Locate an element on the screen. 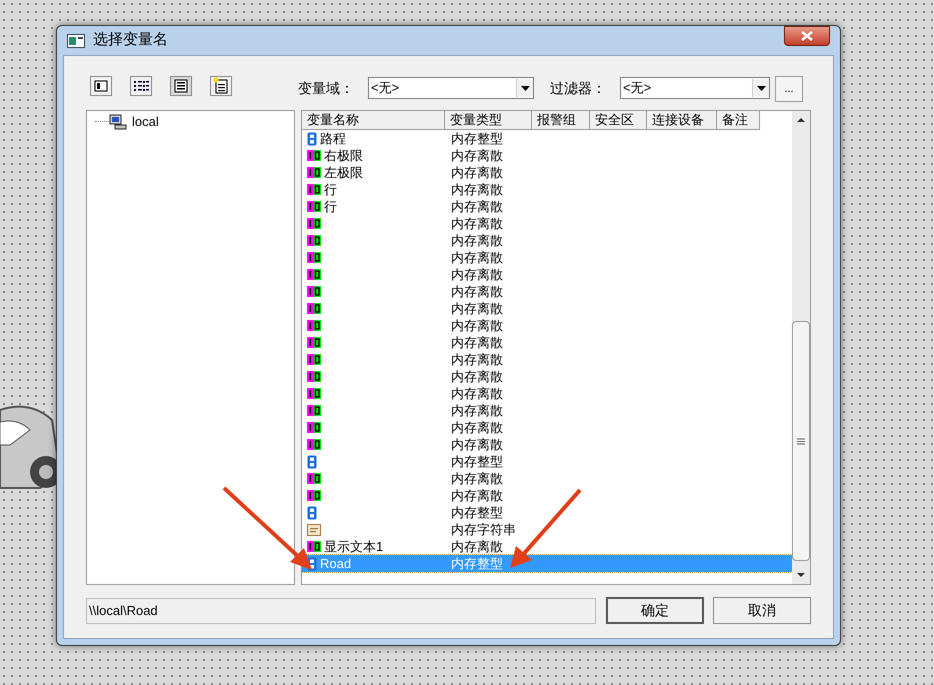 The height and width of the screenshot is (685, 934). list-view-icon is located at coordinates (181, 86).